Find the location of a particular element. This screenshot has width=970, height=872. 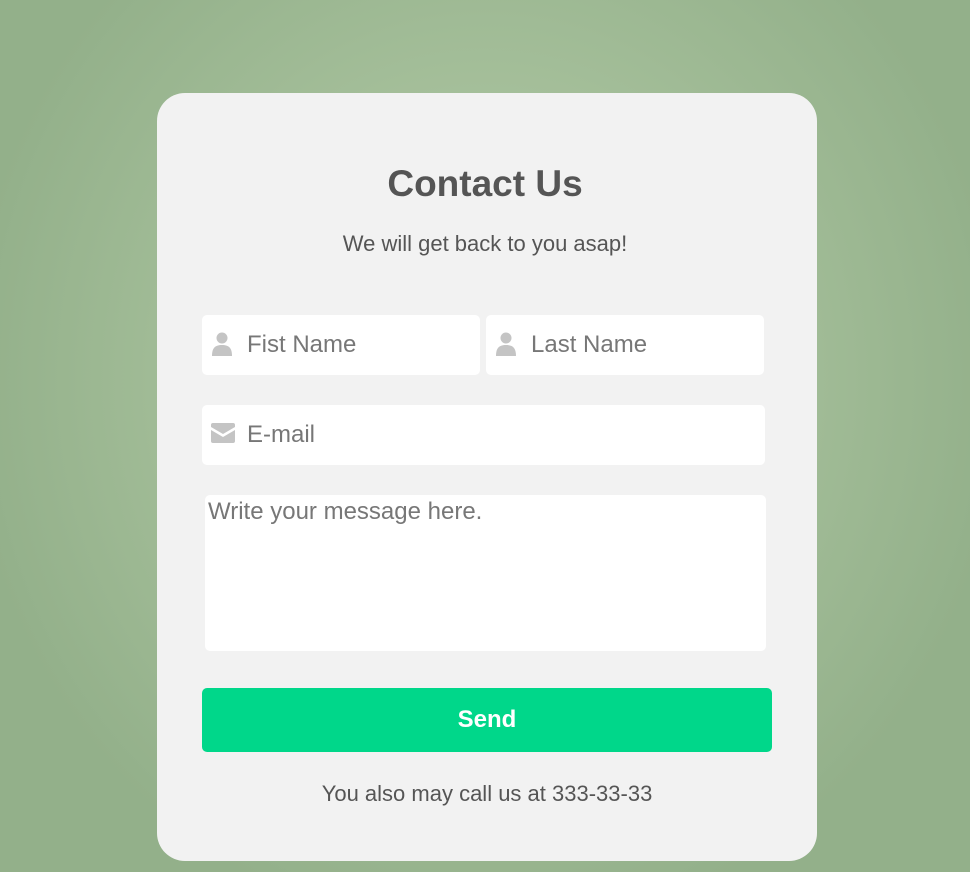

email-field is located at coordinates (483, 435).